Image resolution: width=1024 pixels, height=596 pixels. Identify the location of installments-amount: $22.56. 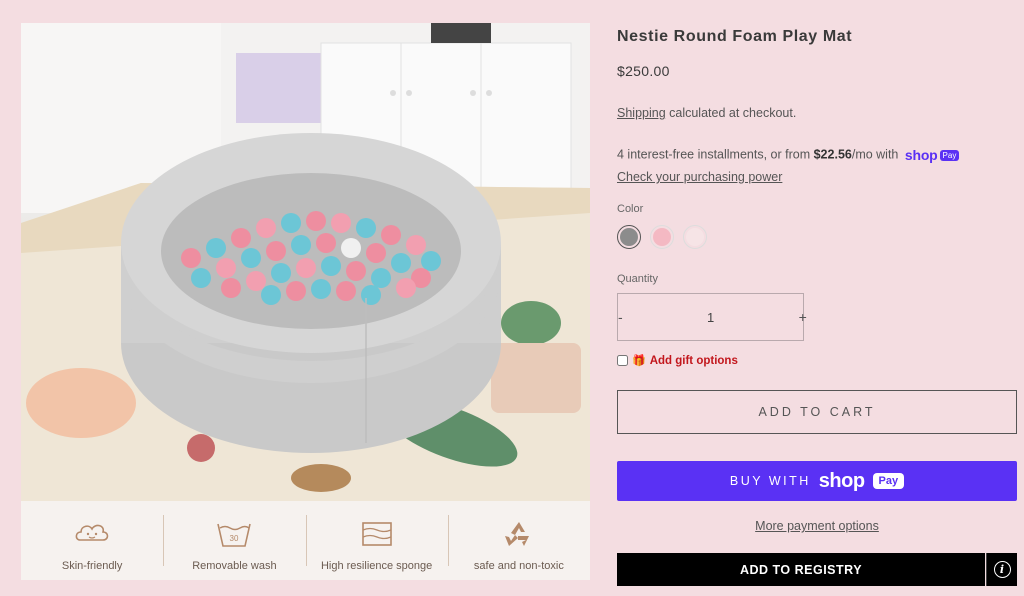
(832, 154).